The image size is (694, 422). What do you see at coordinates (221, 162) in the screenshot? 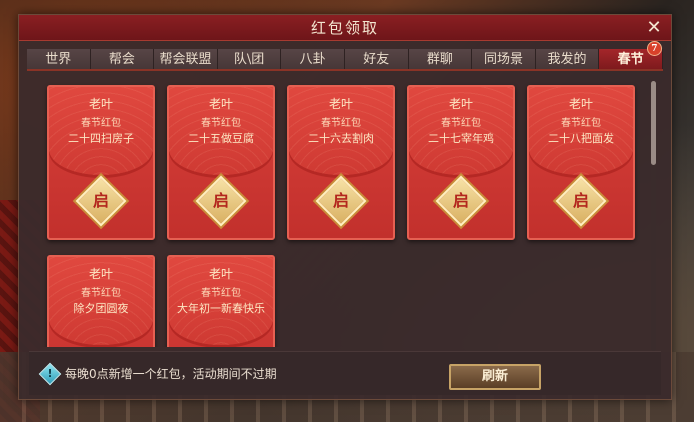
I see `red-envelope: 老叶 春节红包 二十五做豆腐启` at bounding box center [221, 162].